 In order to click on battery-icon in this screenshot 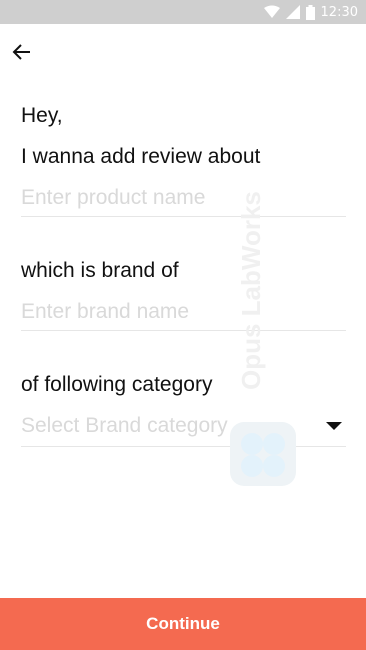, I will do `click(310, 12)`.